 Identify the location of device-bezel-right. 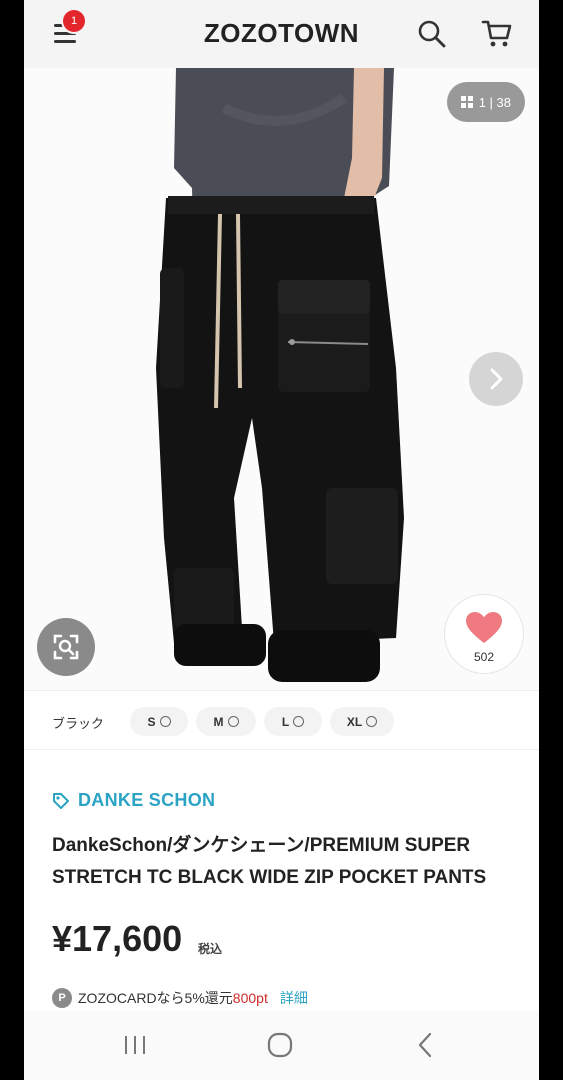
(551, 540).